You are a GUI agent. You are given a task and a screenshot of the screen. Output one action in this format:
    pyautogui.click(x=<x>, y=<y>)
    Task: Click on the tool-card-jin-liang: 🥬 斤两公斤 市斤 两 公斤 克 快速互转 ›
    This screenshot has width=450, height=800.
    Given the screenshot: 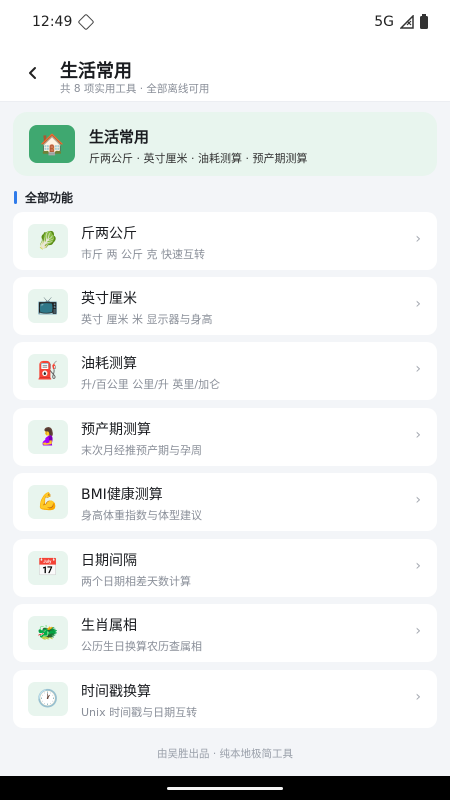 What is the action you would take?
    pyautogui.click(x=225, y=241)
    